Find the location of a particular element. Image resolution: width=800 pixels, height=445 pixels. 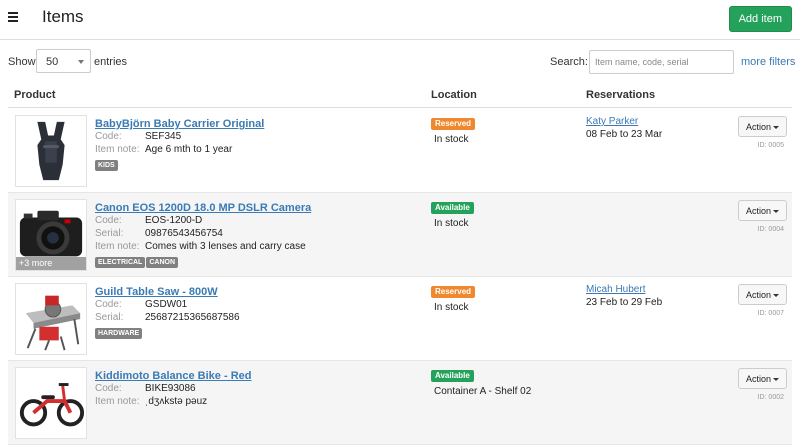

code-field: Code: EOS-1200-D is located at coordinates (148, 220).